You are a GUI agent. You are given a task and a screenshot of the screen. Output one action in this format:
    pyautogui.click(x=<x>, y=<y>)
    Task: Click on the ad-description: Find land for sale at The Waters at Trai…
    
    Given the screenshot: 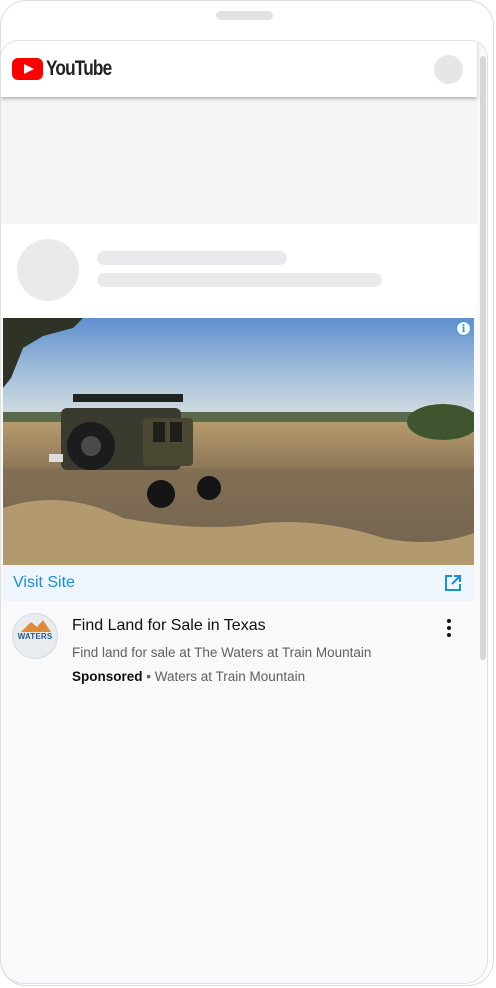 What is the action you would take?
    pyautogui.click(x=222, y=652)
    